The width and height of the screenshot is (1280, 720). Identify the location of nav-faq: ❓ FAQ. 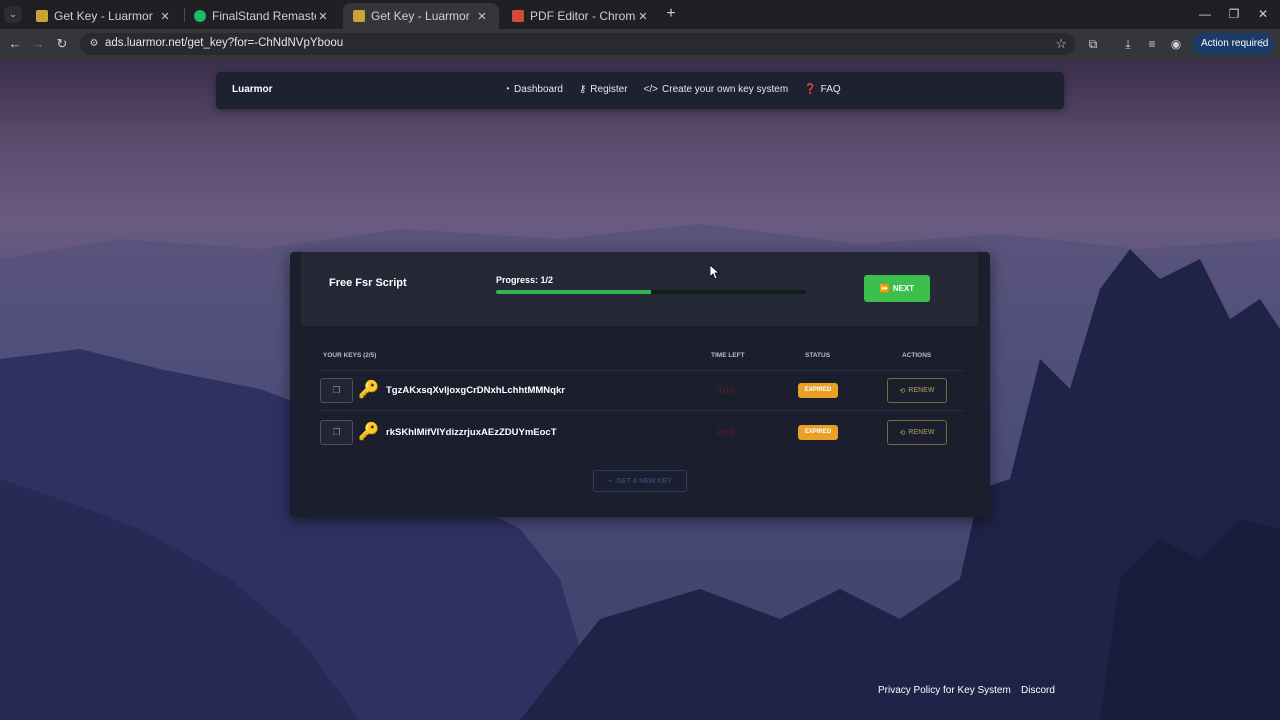
(822, 89).